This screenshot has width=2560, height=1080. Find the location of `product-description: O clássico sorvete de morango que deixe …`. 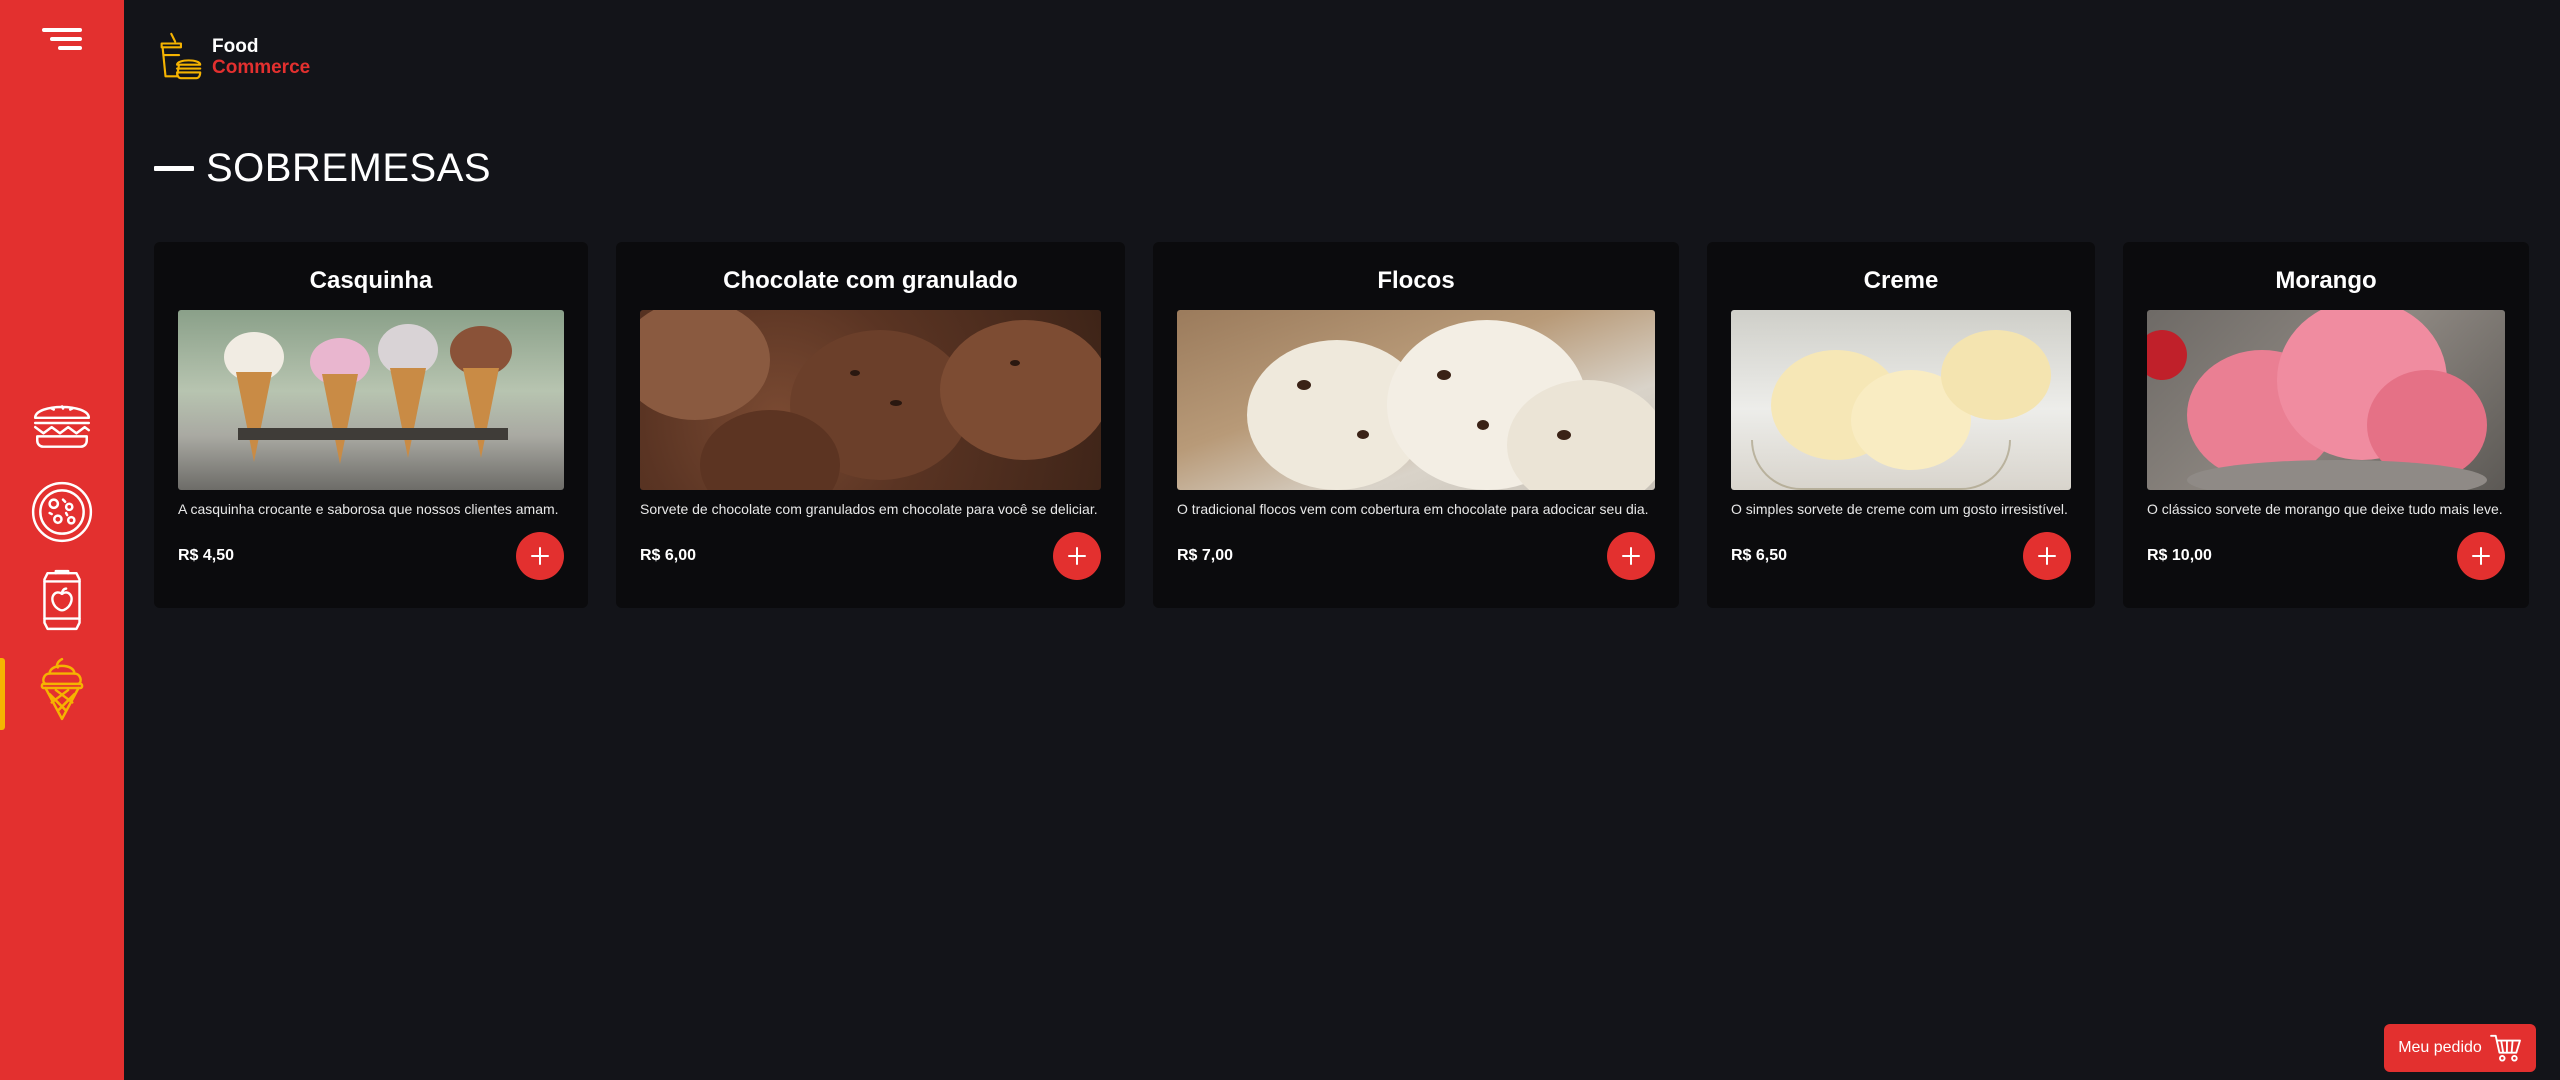

product-description: O clássico sorvete de morango que deixe … is located at coordinates (2325, 509).